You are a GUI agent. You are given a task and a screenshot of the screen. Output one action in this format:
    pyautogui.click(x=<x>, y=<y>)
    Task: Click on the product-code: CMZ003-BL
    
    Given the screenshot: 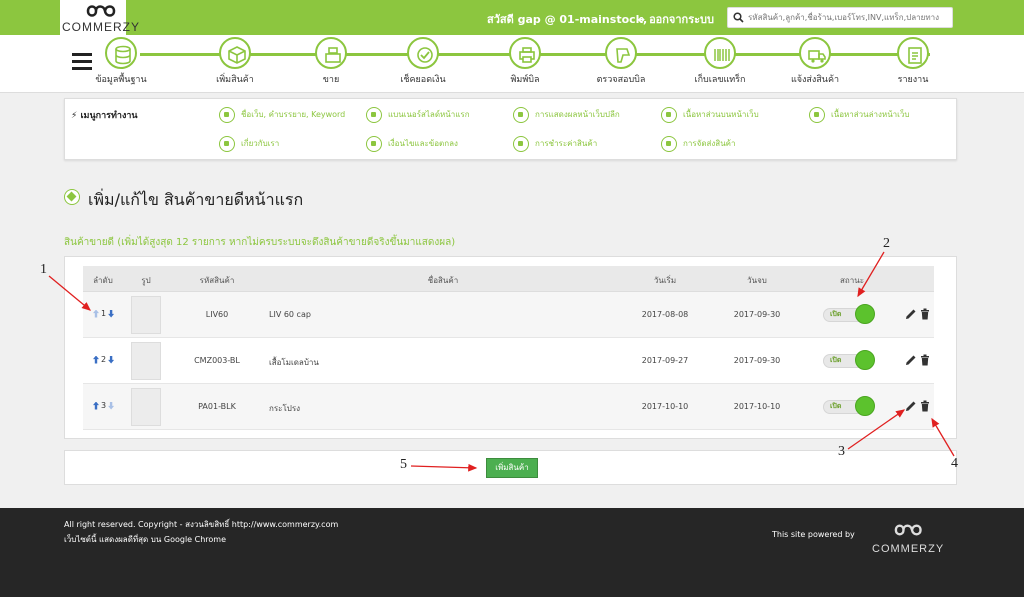 What is the action you would take?
    pyautogui.click(x=217, y=360)
    